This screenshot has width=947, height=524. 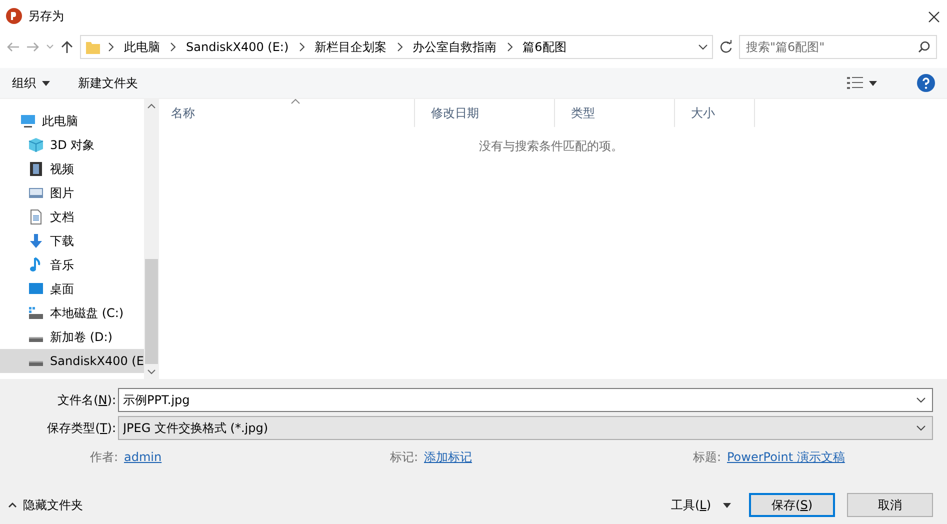 What do you see at coordinates (72, 145) in the screenshot?
I see `sidebar-item: 3D 对象` at bounding box center [72, 145].